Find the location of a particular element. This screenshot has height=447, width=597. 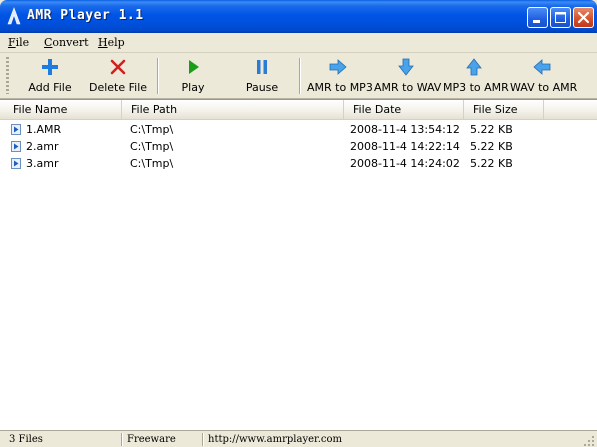

file-date-cell: 2008-11-4 13:54:12 is located at coordinates (405, 129).